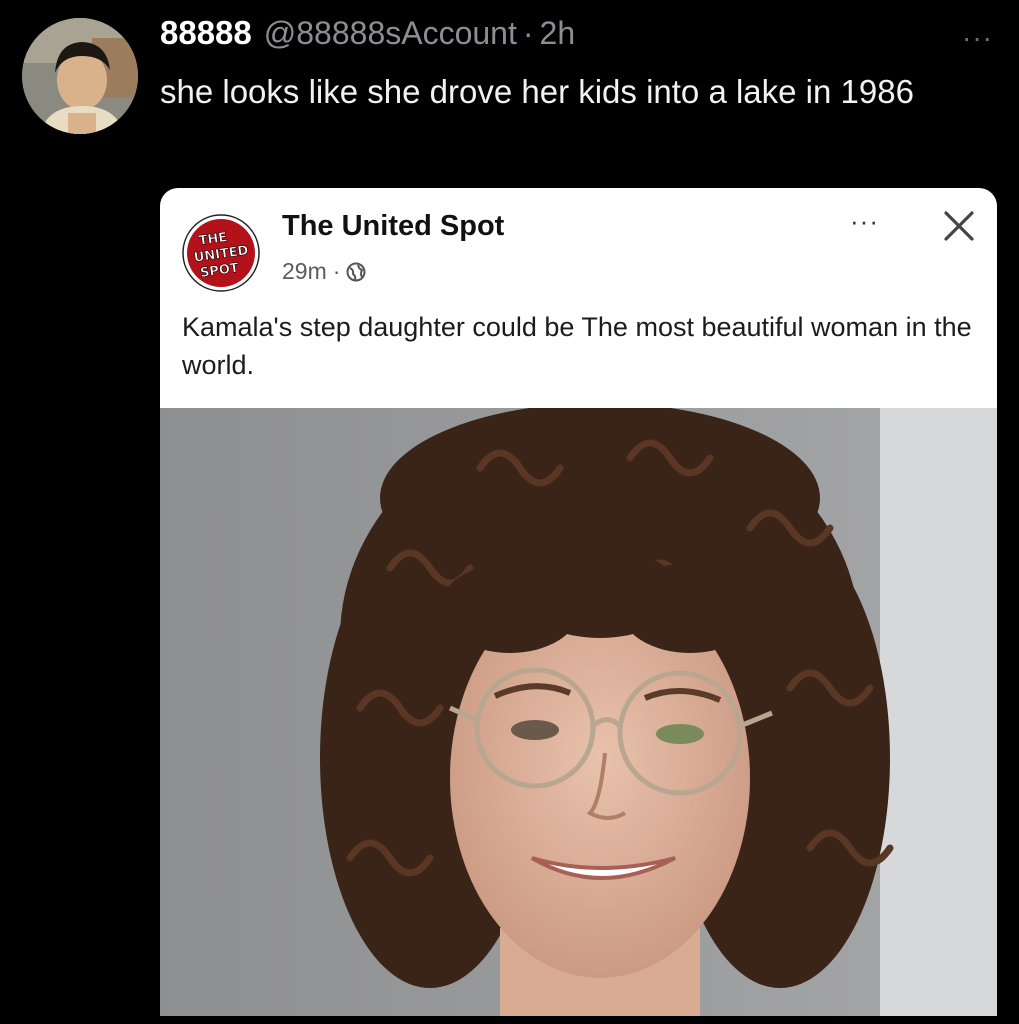 Image resolution: width=1019 pixels, height=1024 pixels. I want to click on user-handle: @88888sAccount, so click(390, 33).